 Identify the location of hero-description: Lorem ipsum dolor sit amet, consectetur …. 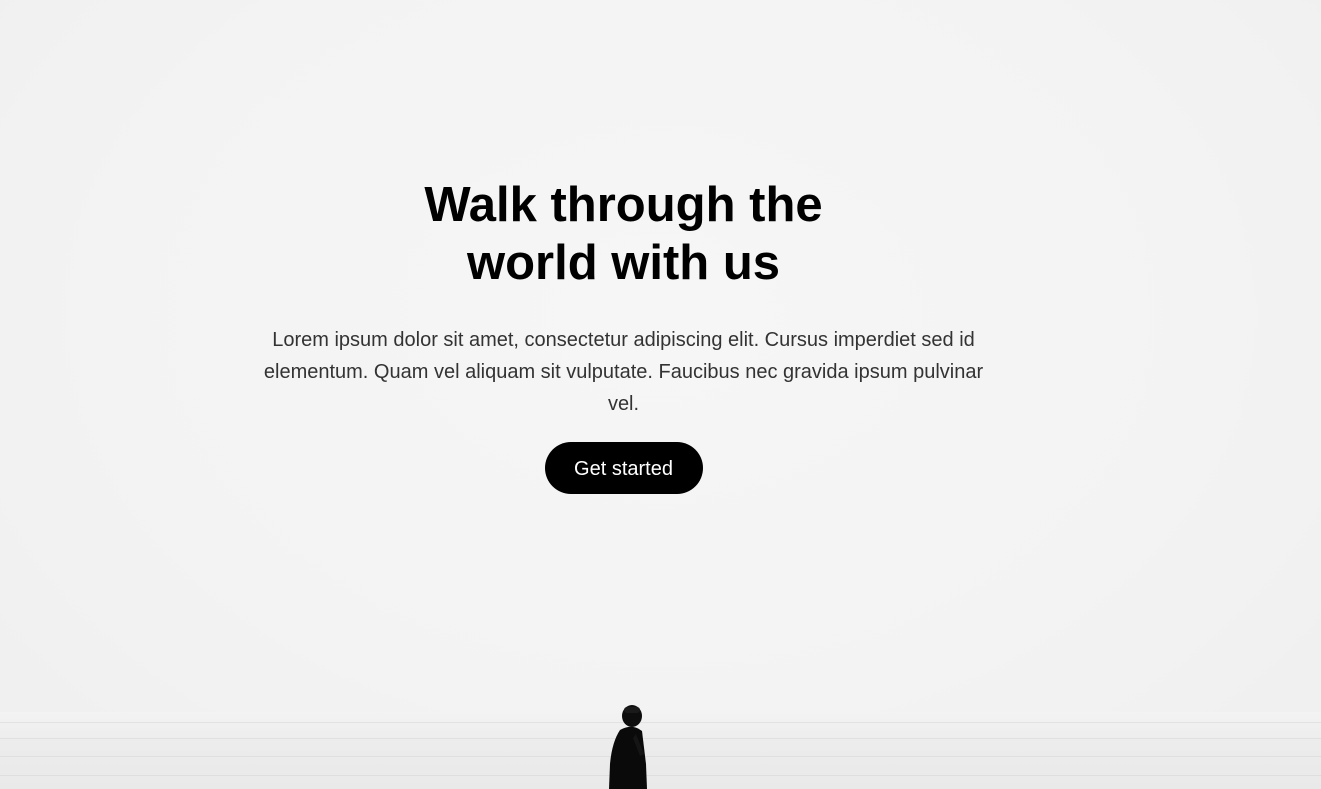
(623, 372).